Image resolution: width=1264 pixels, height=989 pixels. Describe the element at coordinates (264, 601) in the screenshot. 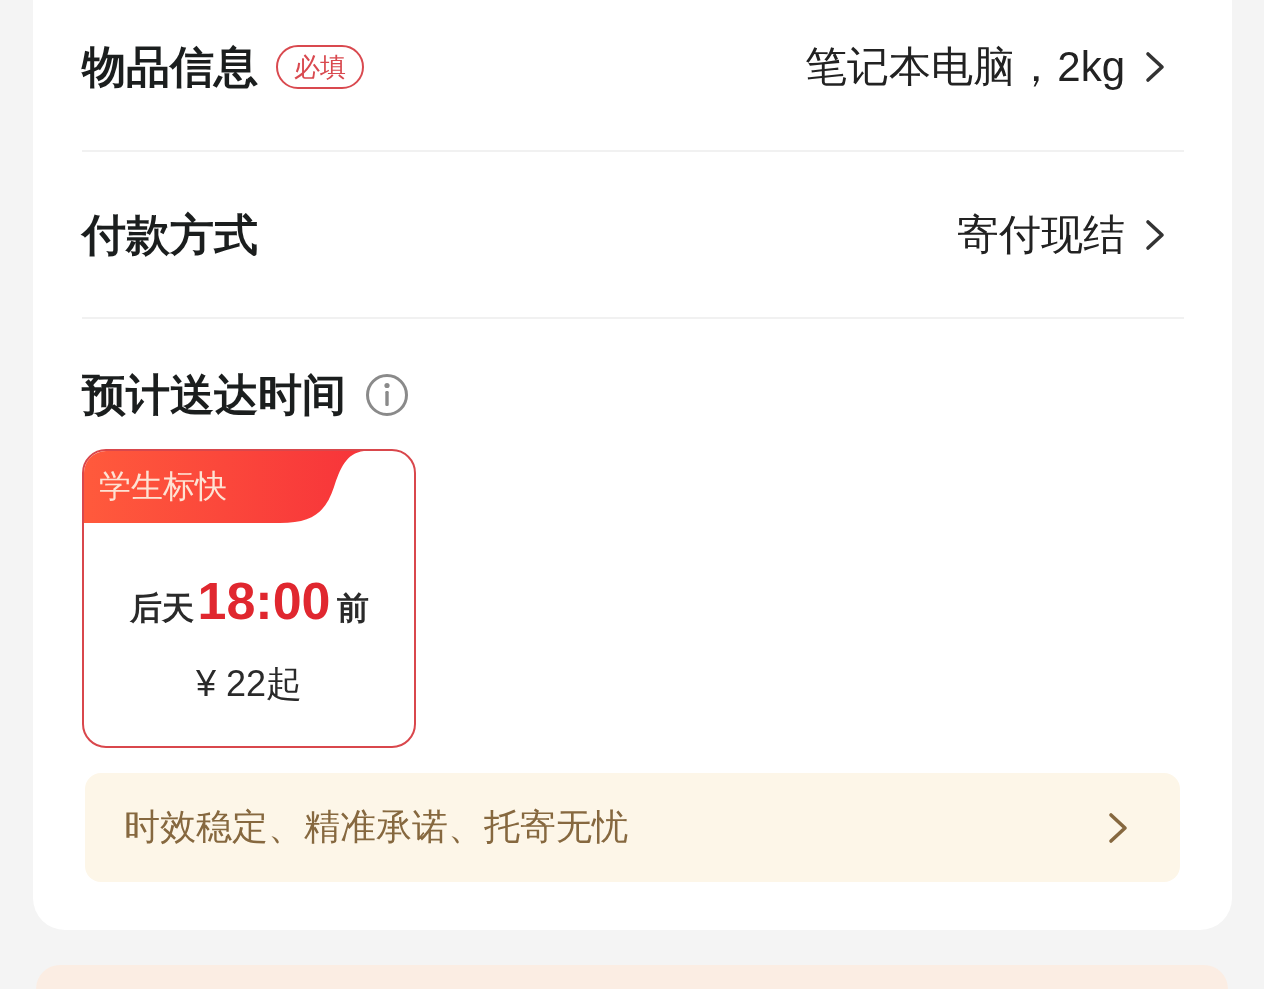

I see `delivery-time: 18:00` at that location.